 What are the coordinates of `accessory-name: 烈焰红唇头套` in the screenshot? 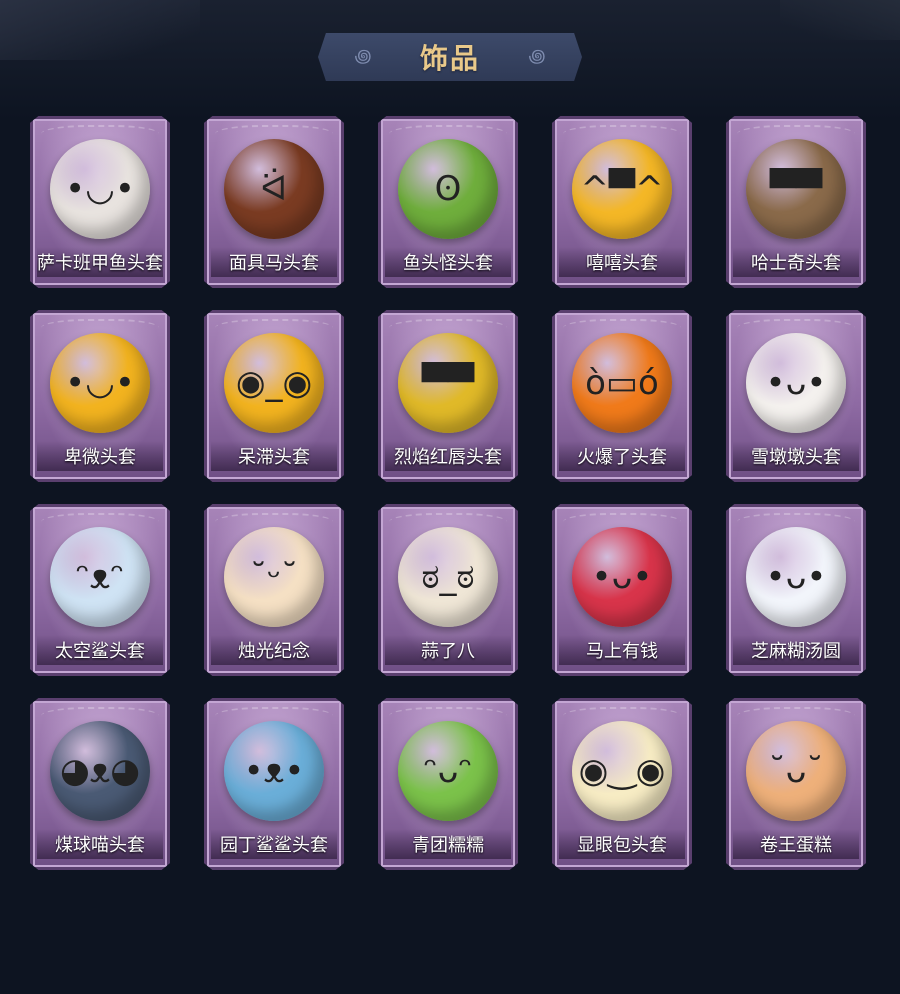 It's located at (448, 457).